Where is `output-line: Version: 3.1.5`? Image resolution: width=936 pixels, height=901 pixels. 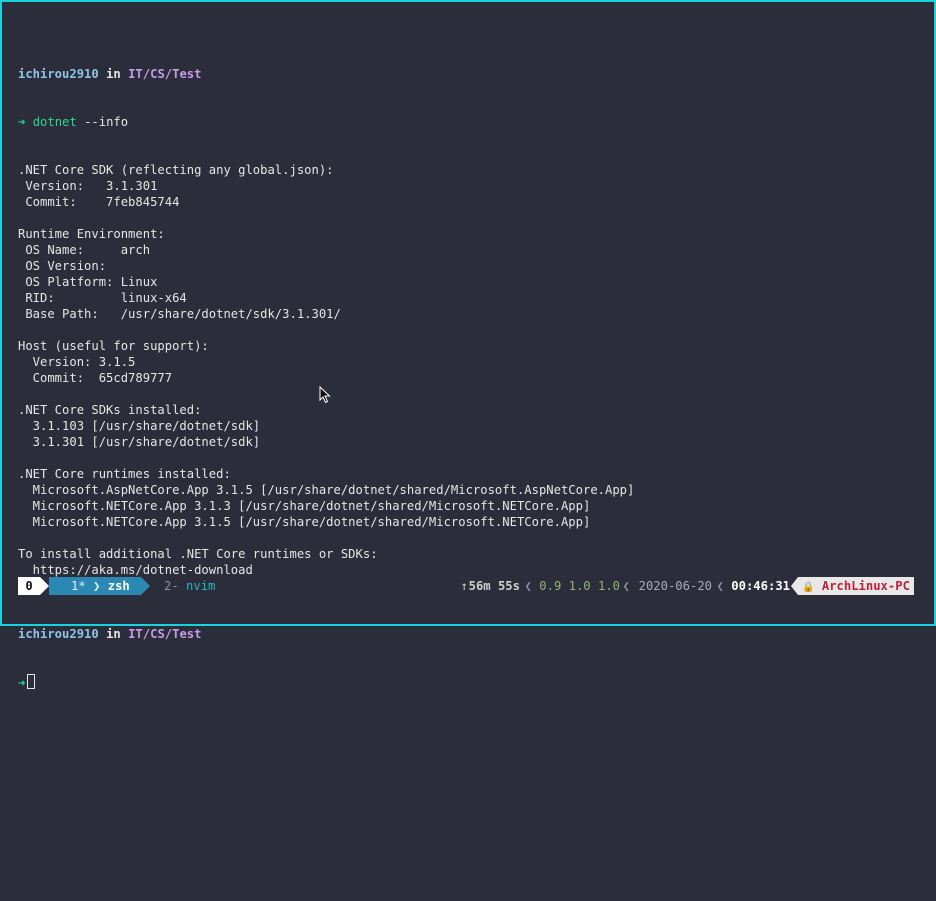 output-line: Version: 3.1.5 is located at coordinates (77, 362).